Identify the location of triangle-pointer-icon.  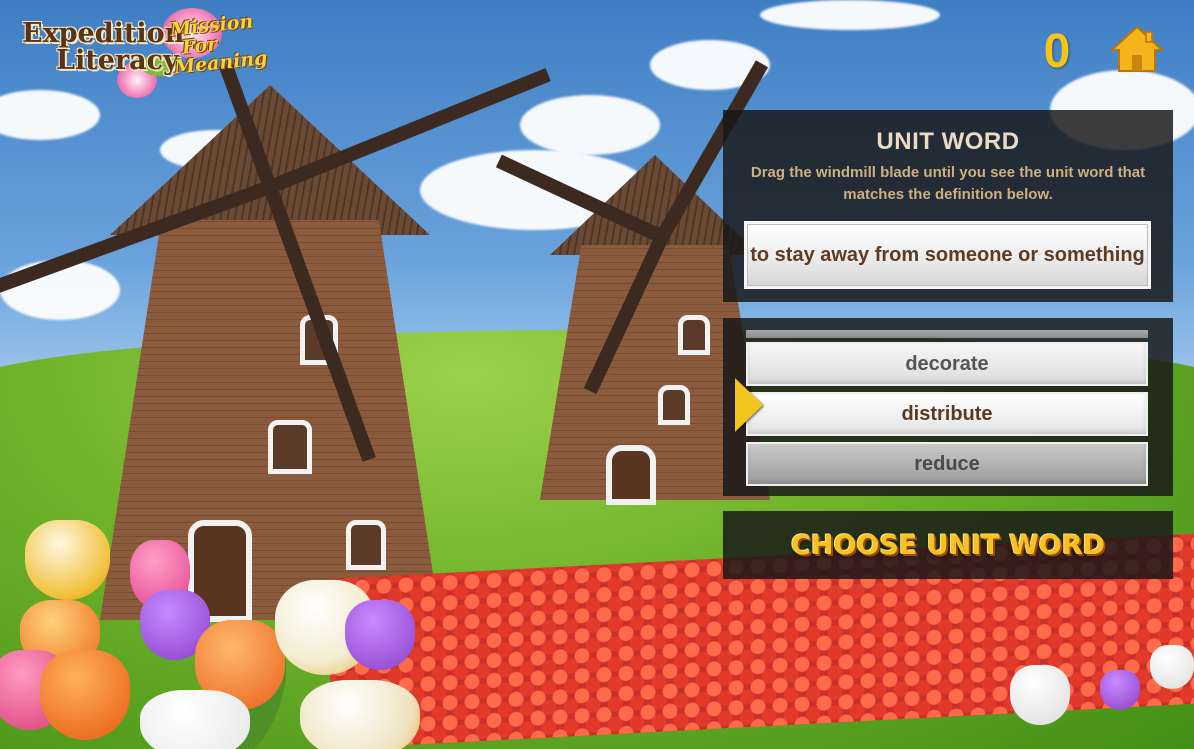
(749, 405).